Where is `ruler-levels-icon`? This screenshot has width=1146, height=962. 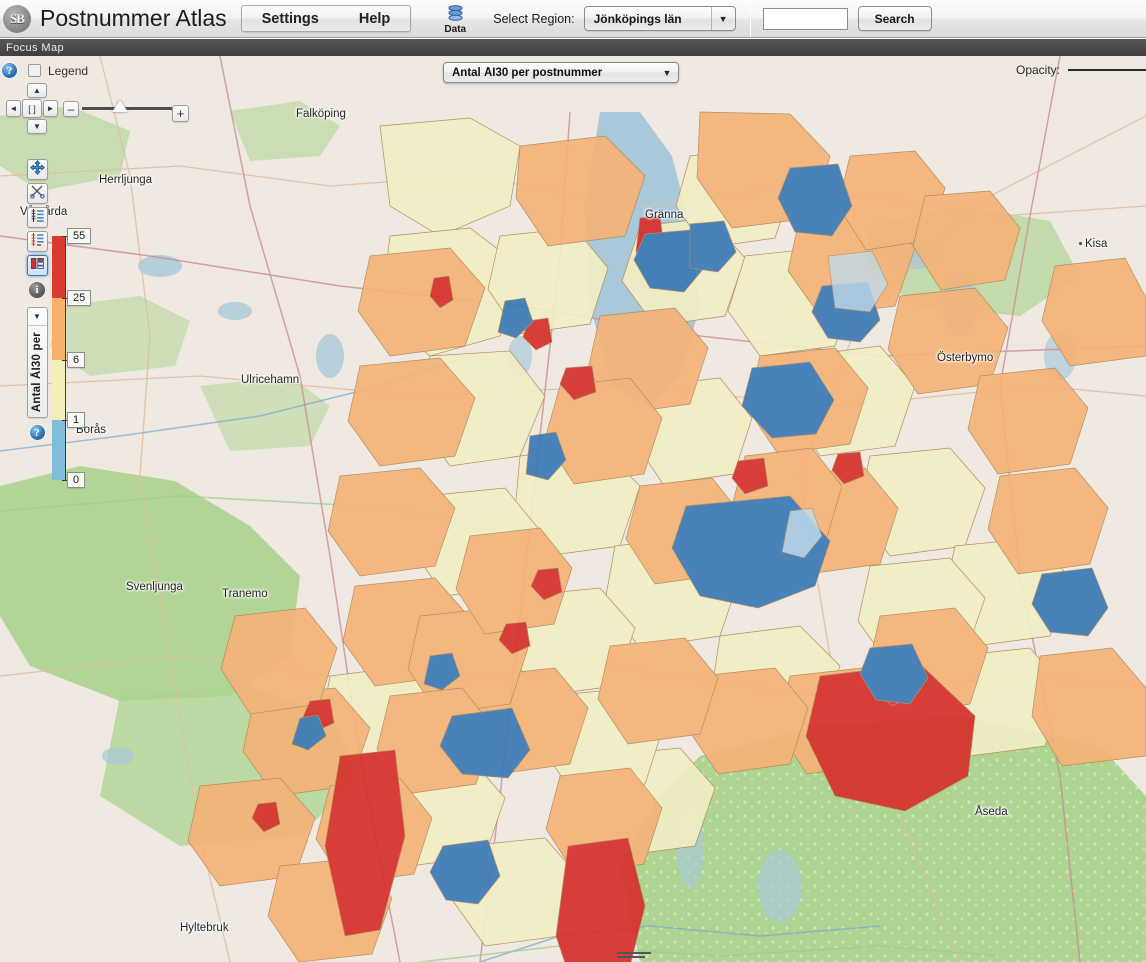
ruler-levels-icon is located at coordinates (37, 218).